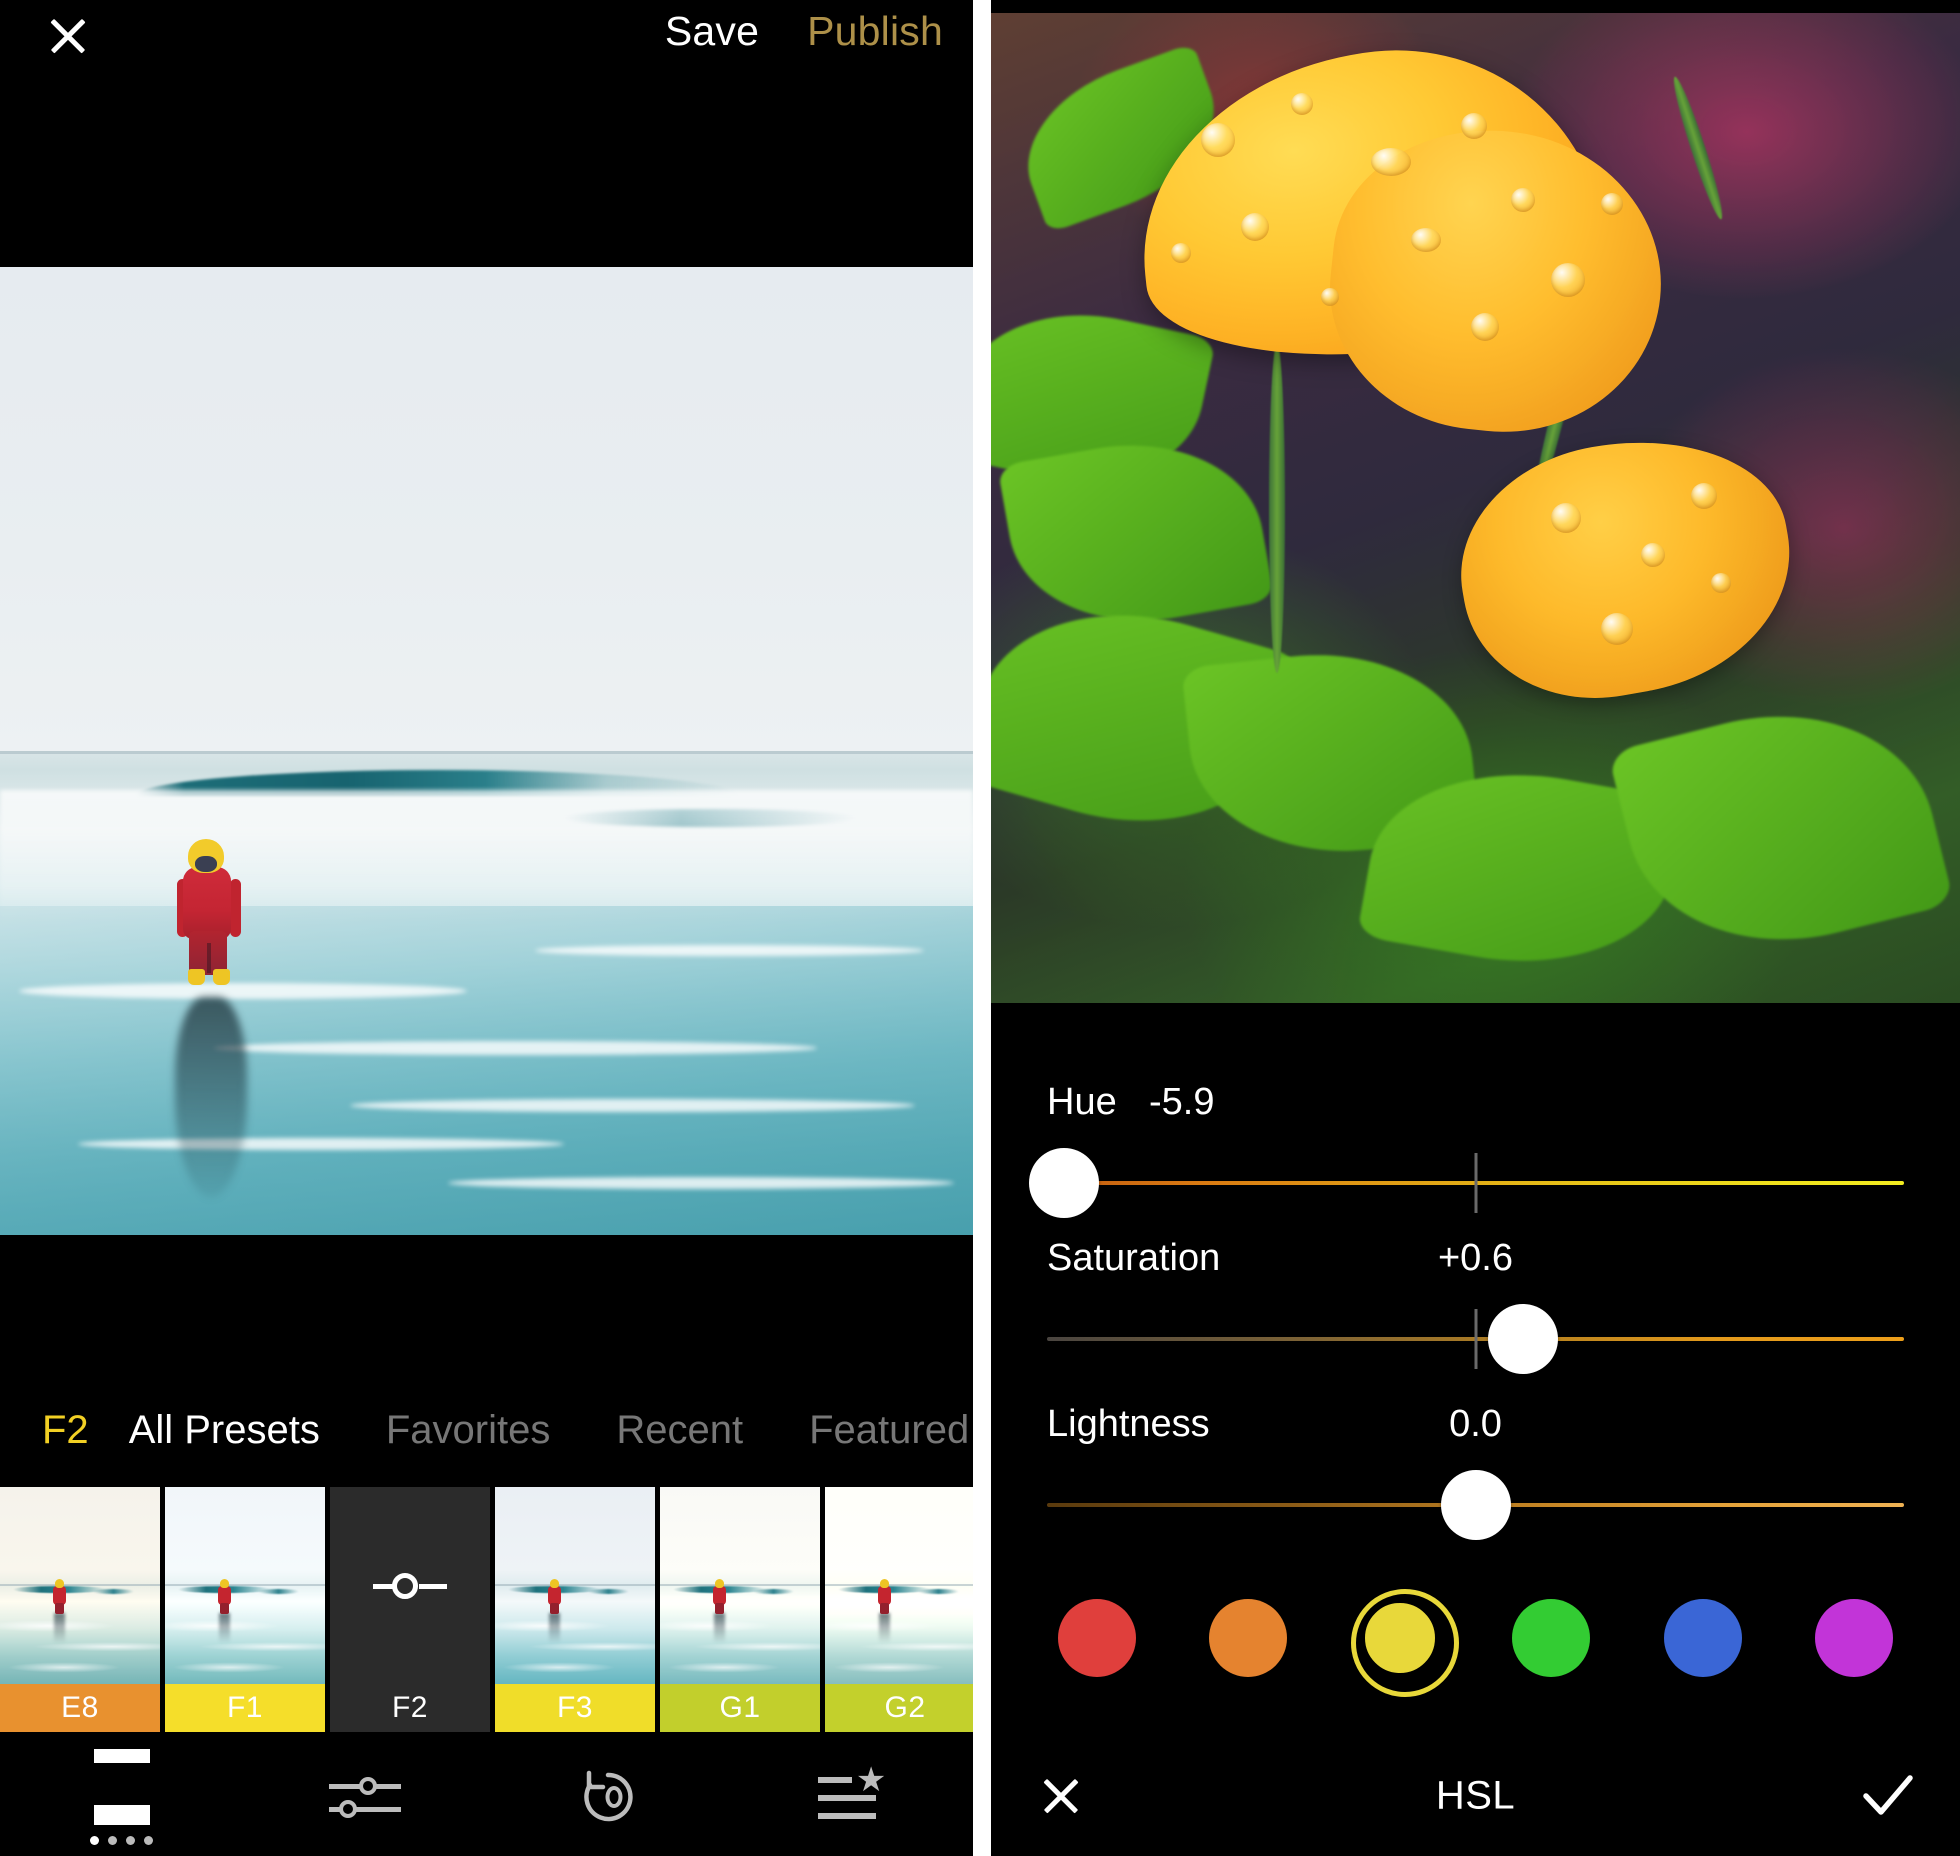  Describe the element at coordinates (122, 1840) in the screenshot. I see `page-dots` at that location.